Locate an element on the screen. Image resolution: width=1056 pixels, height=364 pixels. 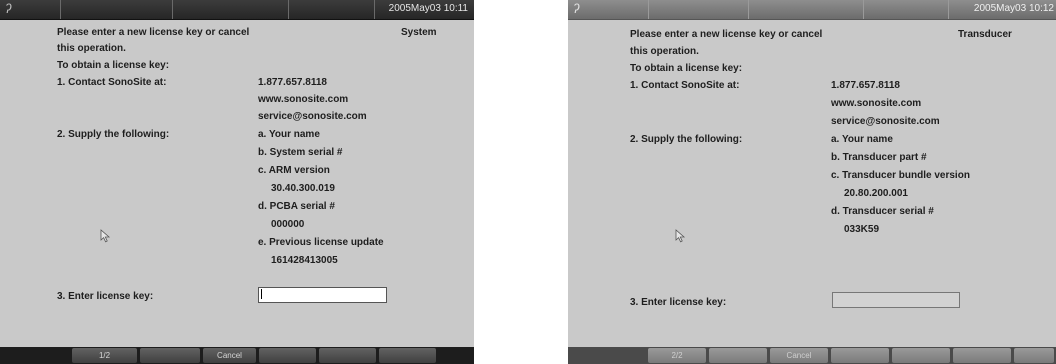
supply-value: 000000 is located at coordinates (288, 224).